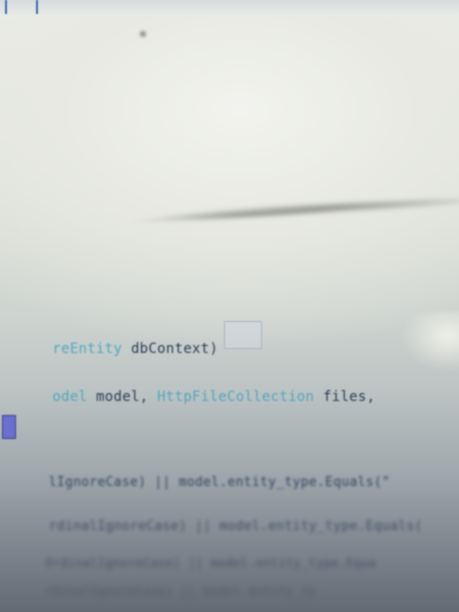 This screenshot has height=612, width=459. I want to click on dust-speck, so click(143, 34).